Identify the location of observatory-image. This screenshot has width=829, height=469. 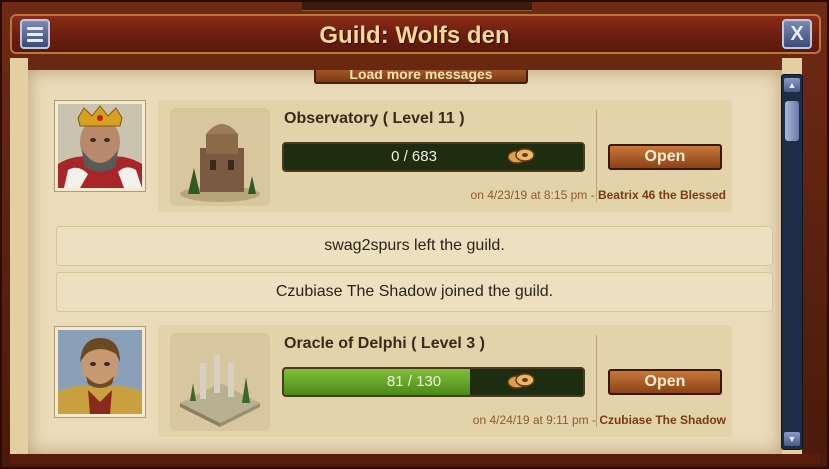
(220, 163).